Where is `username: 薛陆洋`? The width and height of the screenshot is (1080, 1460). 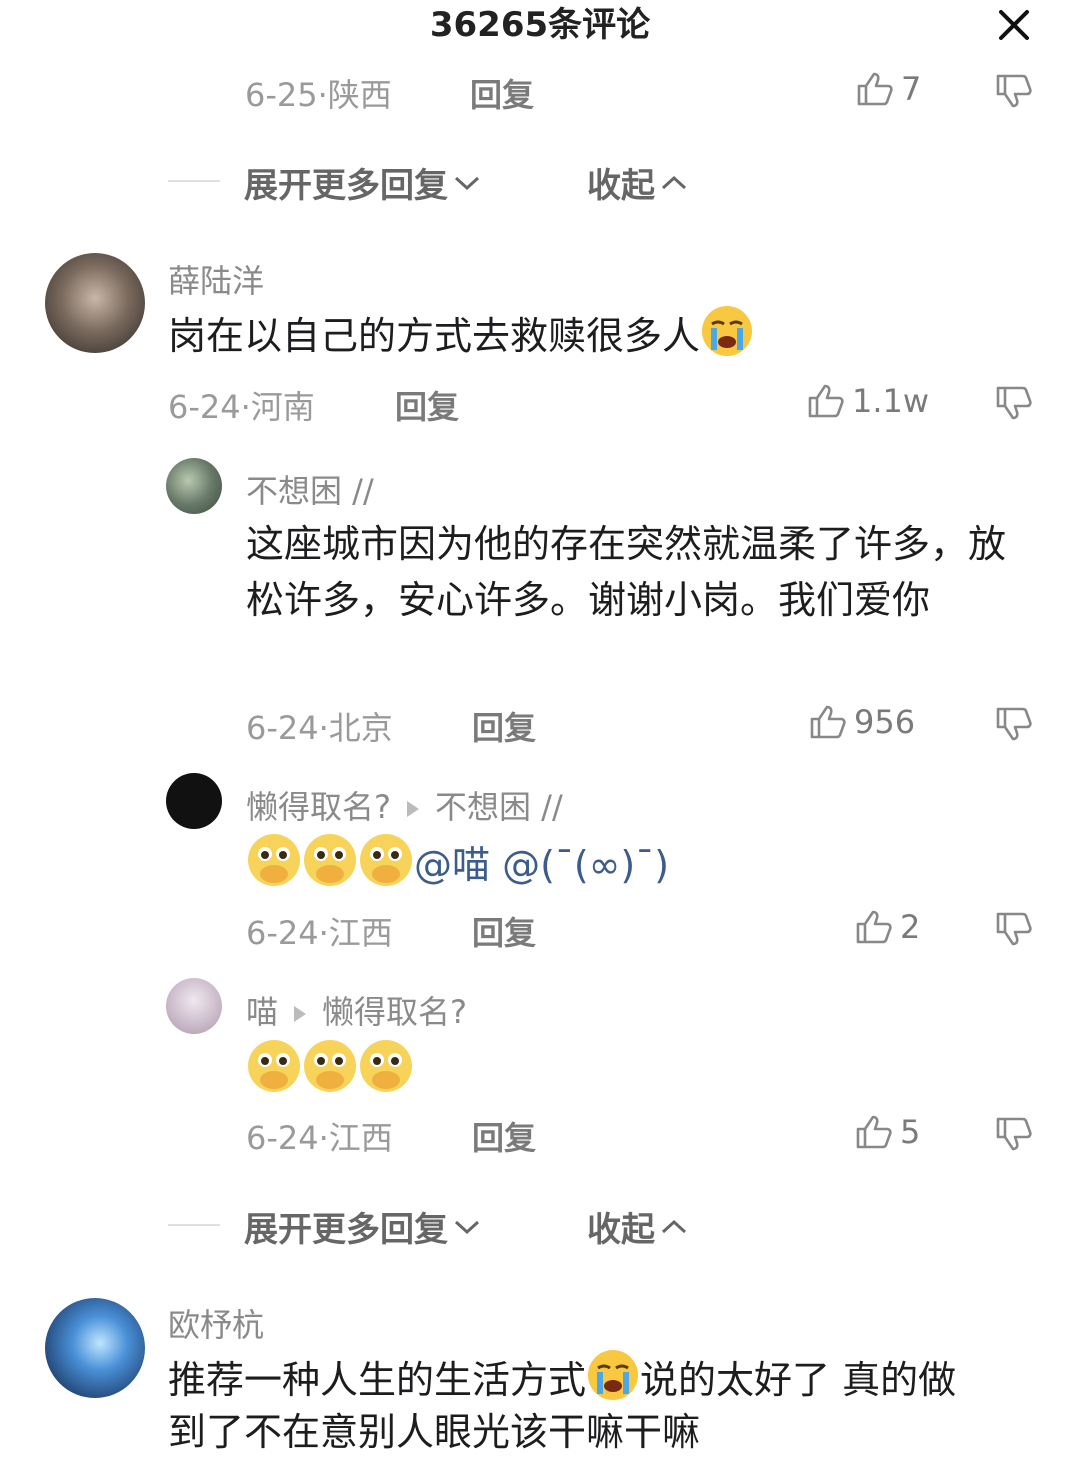 username: 薛陆洋 is located at coordinates (216, 279).